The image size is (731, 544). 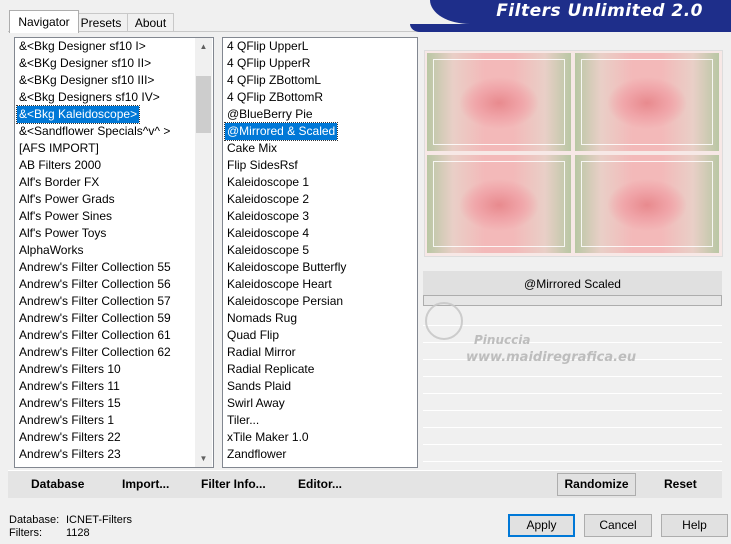 I want to click on filter-item: 4 QFlip ZBottomL, so click(x=274, y=80).